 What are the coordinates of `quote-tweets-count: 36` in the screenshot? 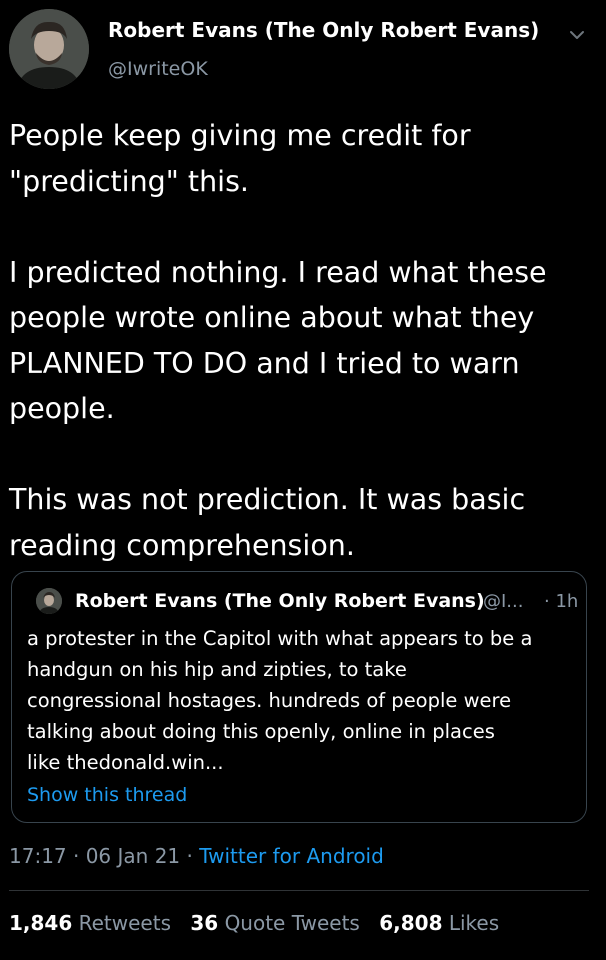 It's located at (204, 923).